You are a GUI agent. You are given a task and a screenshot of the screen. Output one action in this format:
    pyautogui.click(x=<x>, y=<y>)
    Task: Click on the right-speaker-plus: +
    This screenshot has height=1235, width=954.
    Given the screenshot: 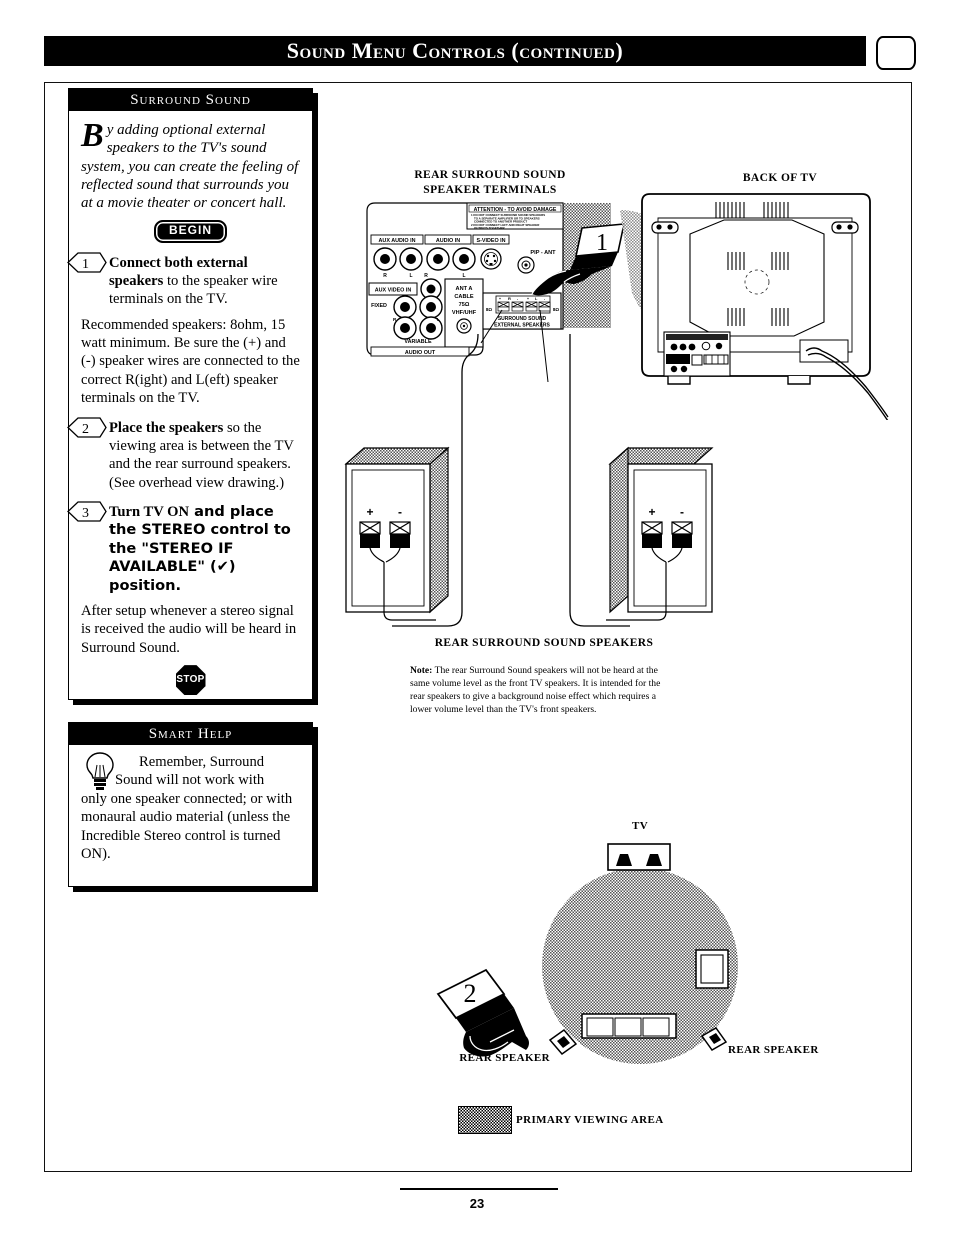 What is the action you would take?
    pyautogui.click(x=651, y=512)
    